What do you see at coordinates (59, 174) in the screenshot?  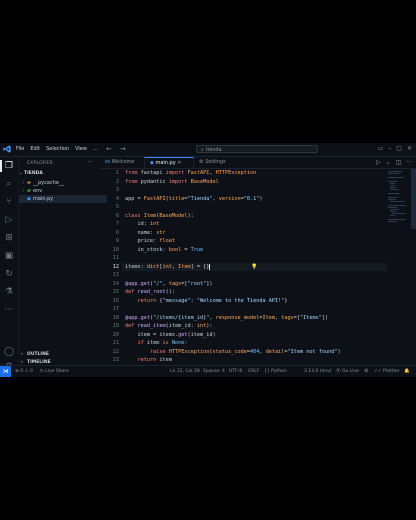 I see `workspace-folder: ⌄TIENDA` at bounding box center [59, 174].